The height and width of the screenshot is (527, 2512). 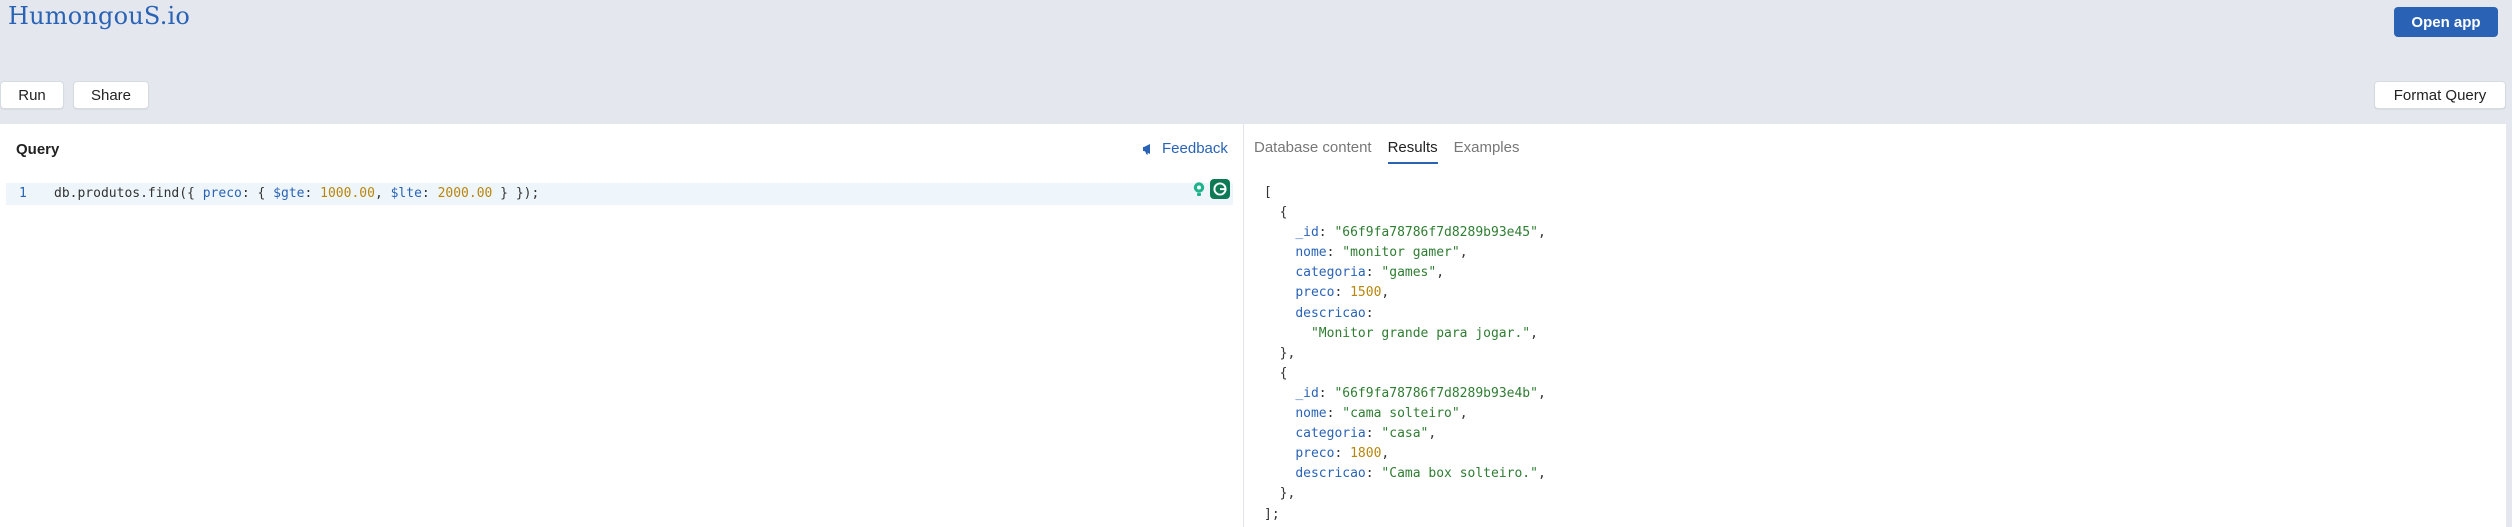 What do you see at coordinates (1268, 192) in the screenshot?
I see `result-open-bracket: [` at bounding box center [1268, 192].